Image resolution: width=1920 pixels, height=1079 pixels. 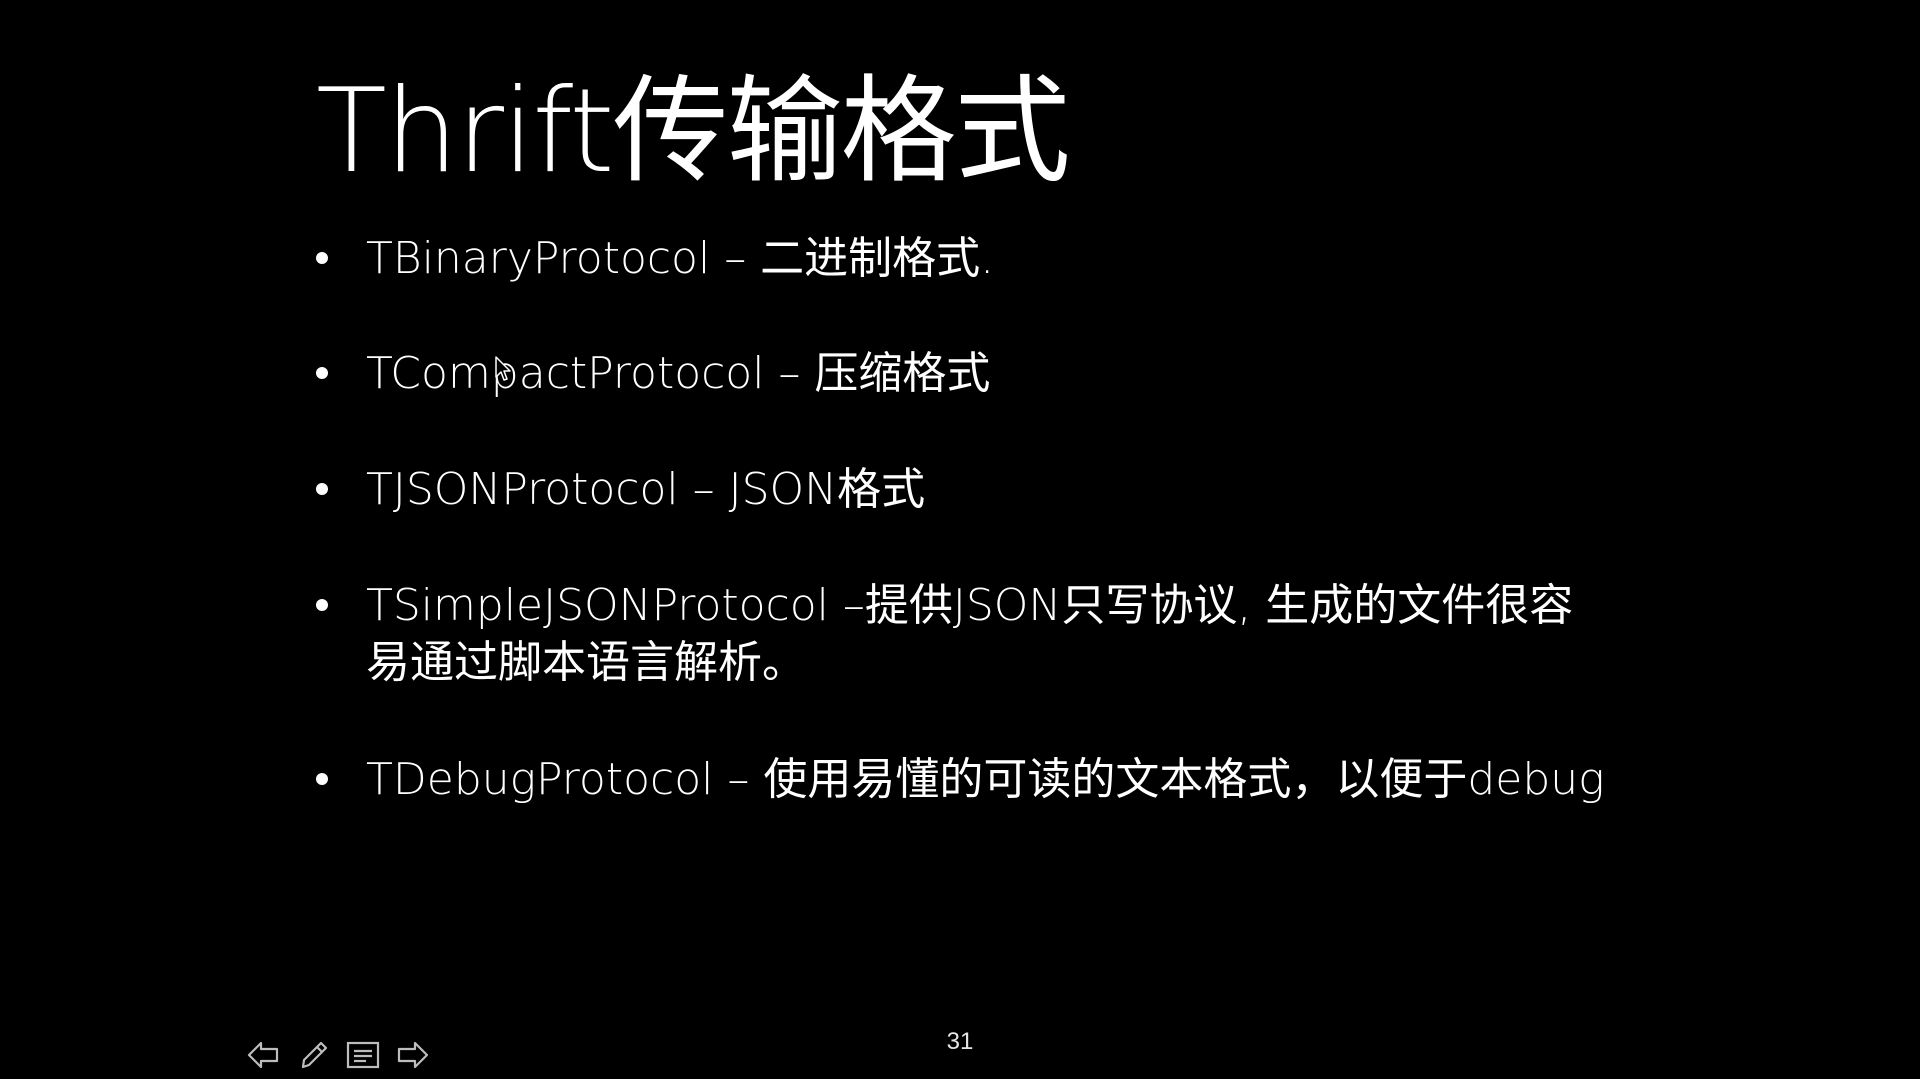 What do you see at coordinates (680, 258) in the screenshot?
I see `bullet-text: TBinaryProtocol – 二进制格式.` at bounding box center [680, 258].